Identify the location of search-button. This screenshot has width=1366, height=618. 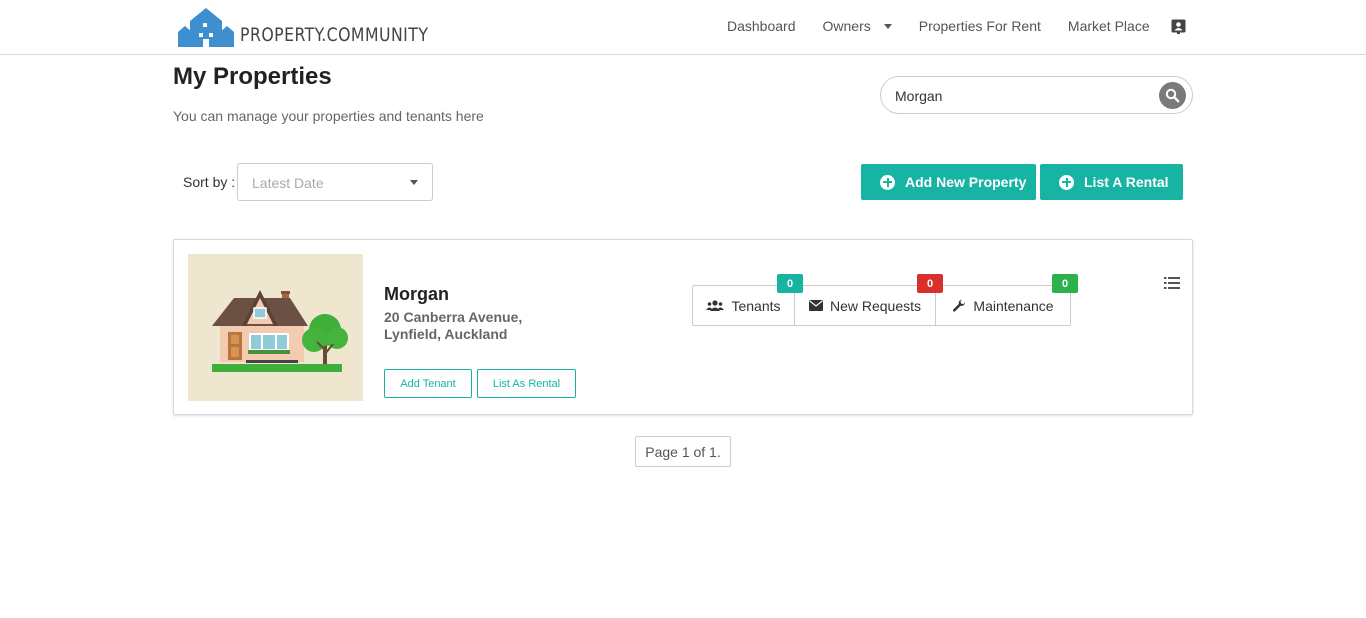
(1172, 95).